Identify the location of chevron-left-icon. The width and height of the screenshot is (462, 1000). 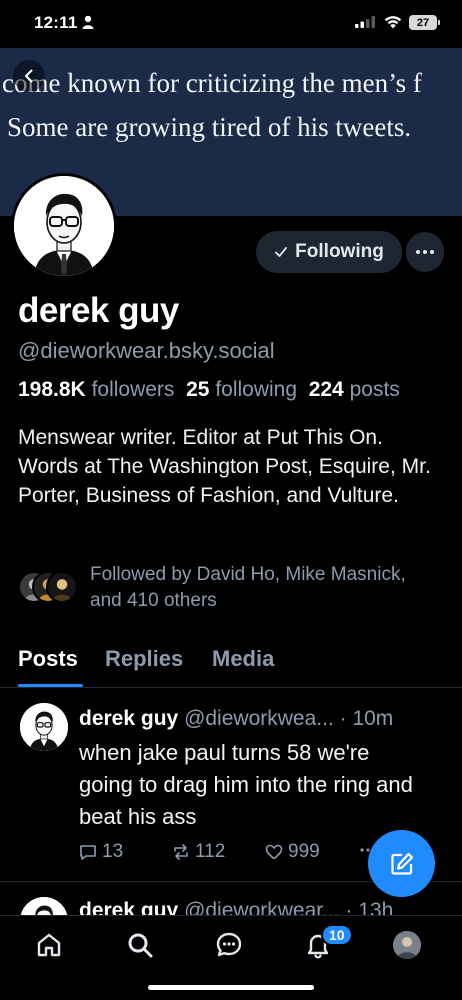
(29, 76).